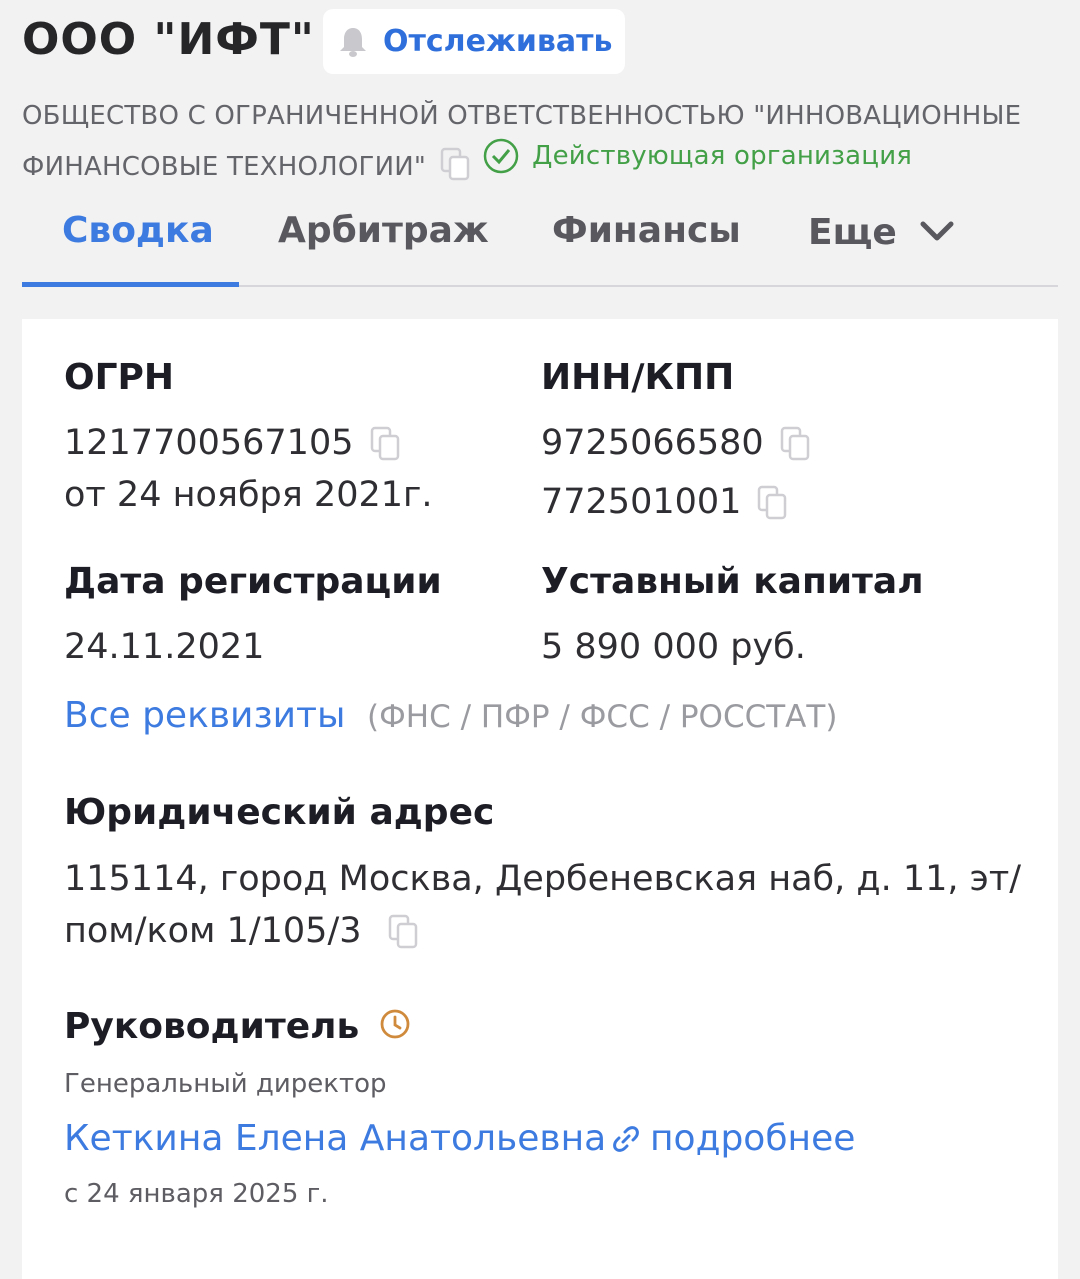 The width and height of the screenshot is (1080, 1279). I want to click on check-circle-icon, so click(501, 156).